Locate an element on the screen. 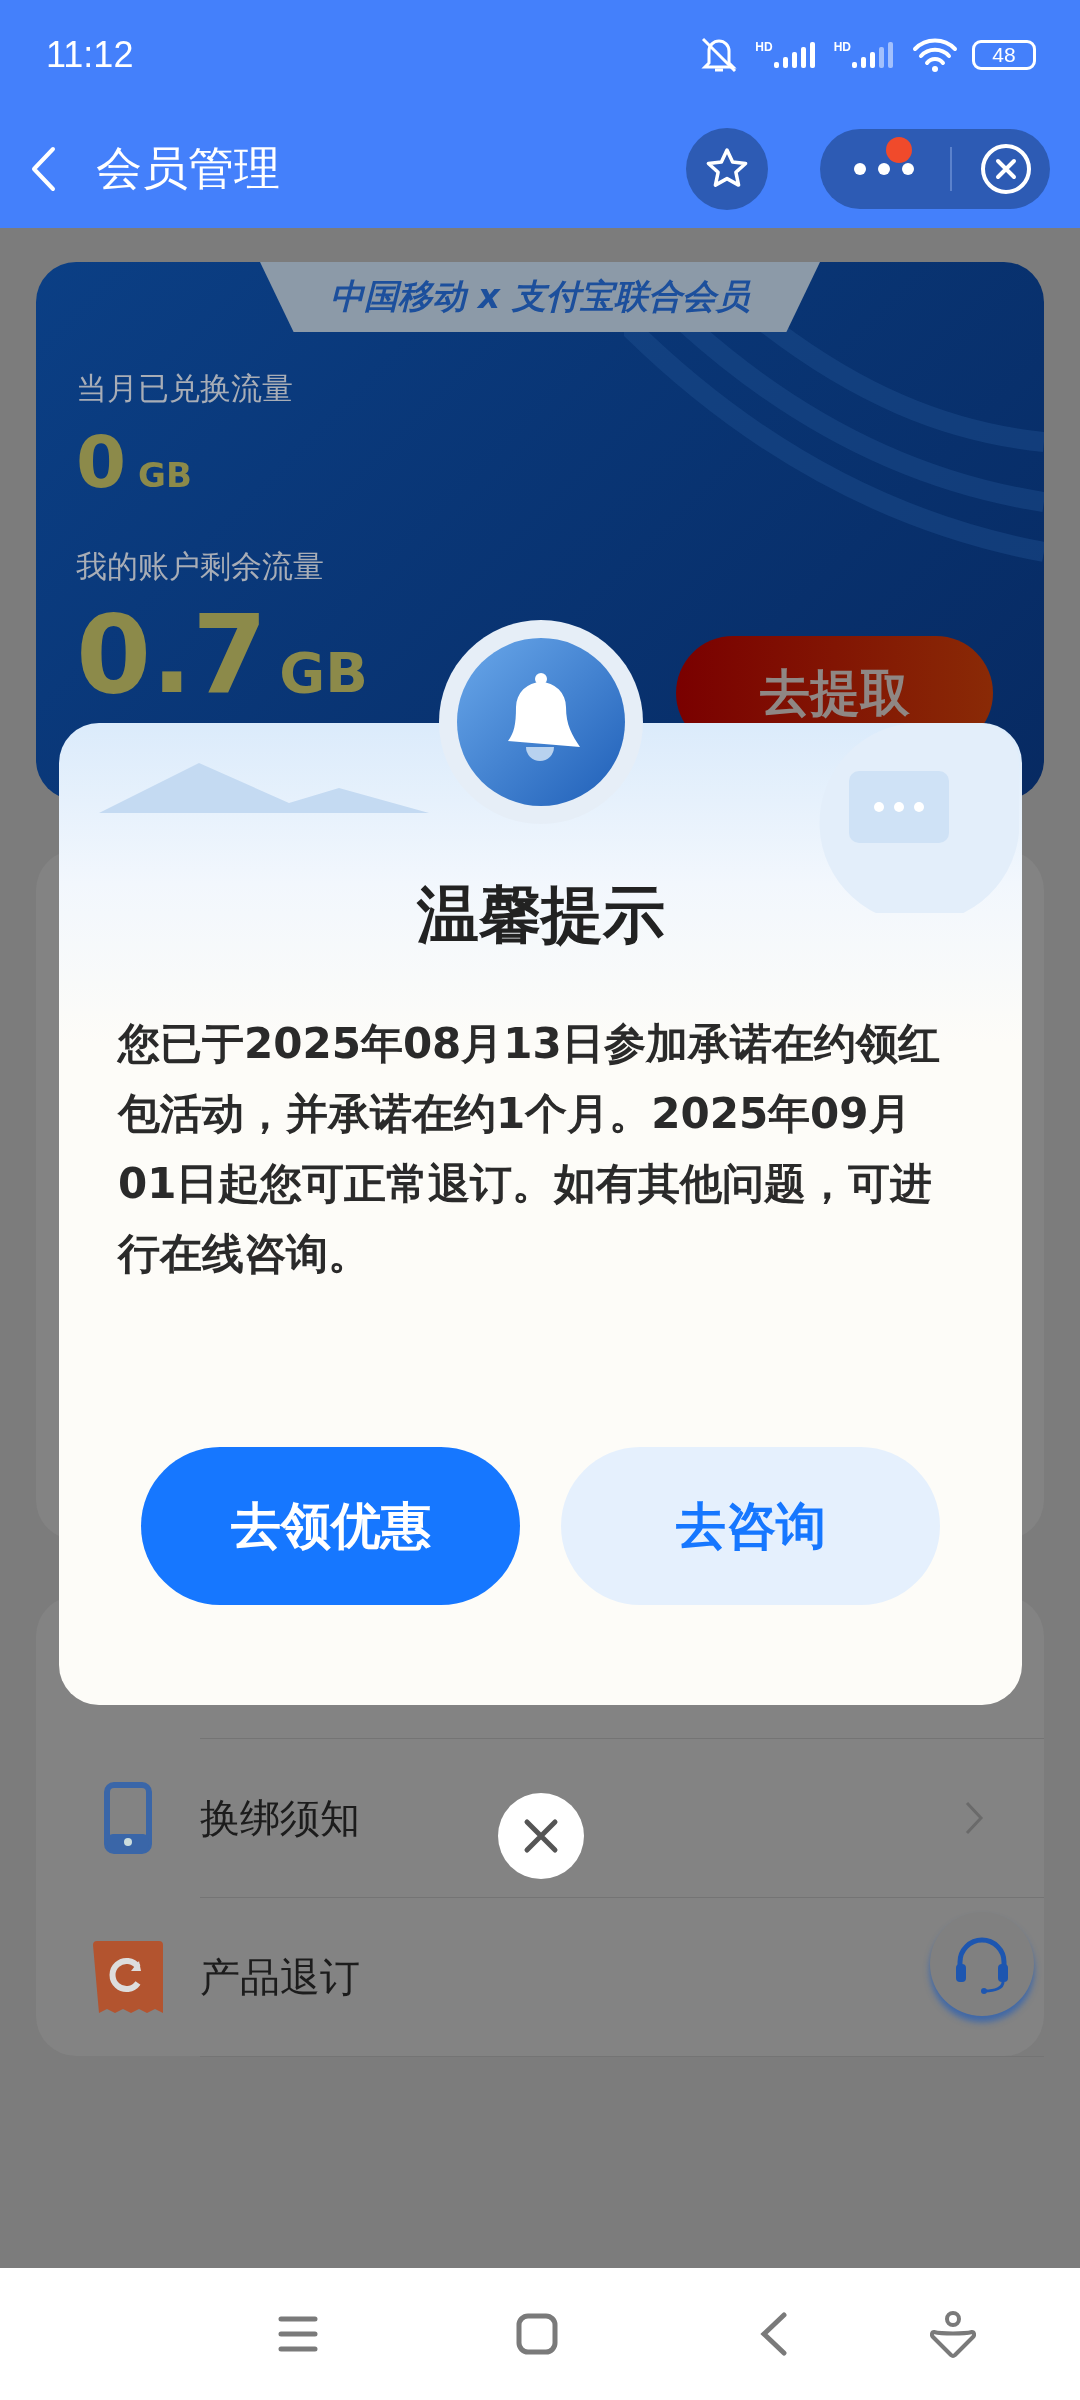 The image size is (1080, 2400). stat-label: 我的账户剩余流量 is located at coordinates (200, 566).